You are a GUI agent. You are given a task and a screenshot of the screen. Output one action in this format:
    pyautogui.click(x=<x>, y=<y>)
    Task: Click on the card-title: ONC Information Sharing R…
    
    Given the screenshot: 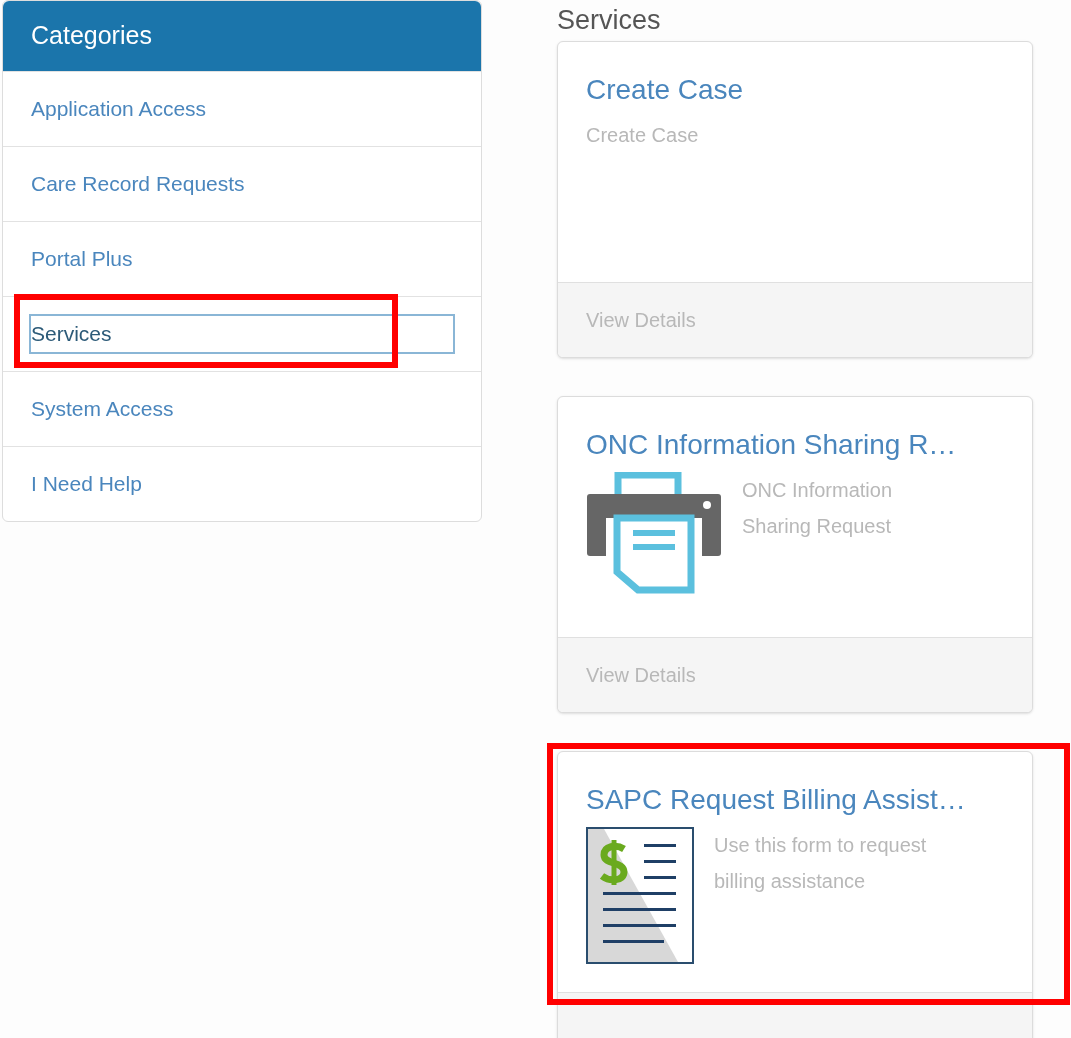 What is the action you would take?
    pyautogui.click(x=795, y=444)
    